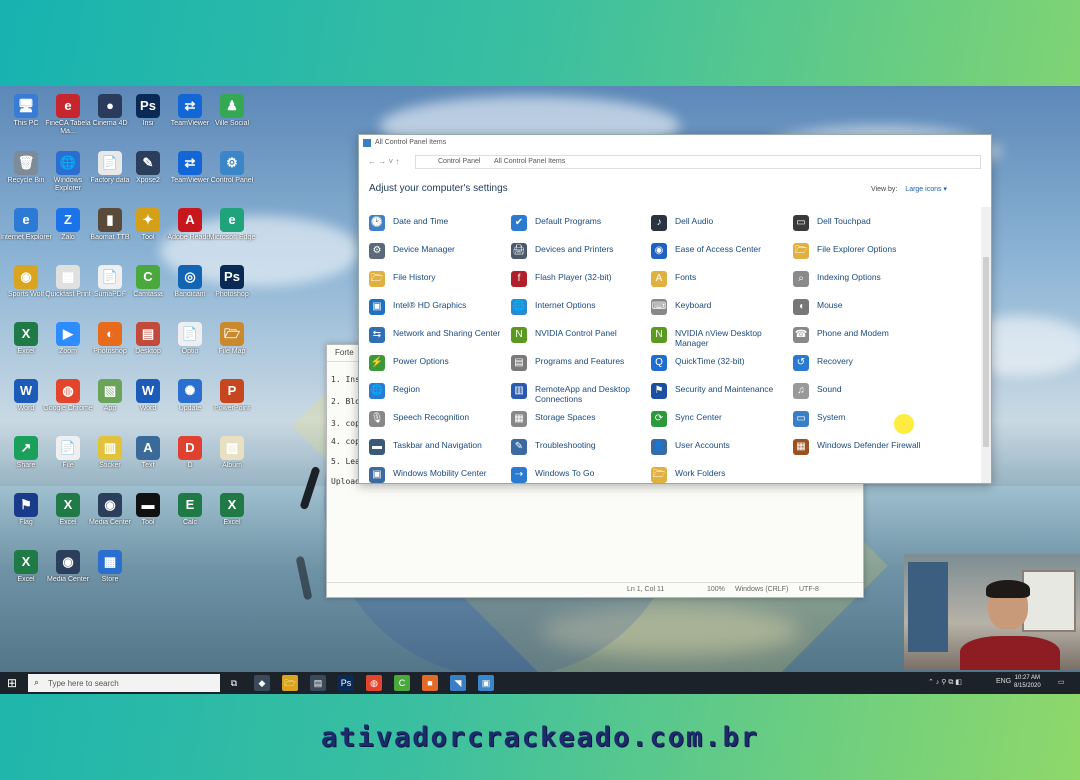  I want to click on window-titlebar: All Control Panel Items, so click(675, 143).